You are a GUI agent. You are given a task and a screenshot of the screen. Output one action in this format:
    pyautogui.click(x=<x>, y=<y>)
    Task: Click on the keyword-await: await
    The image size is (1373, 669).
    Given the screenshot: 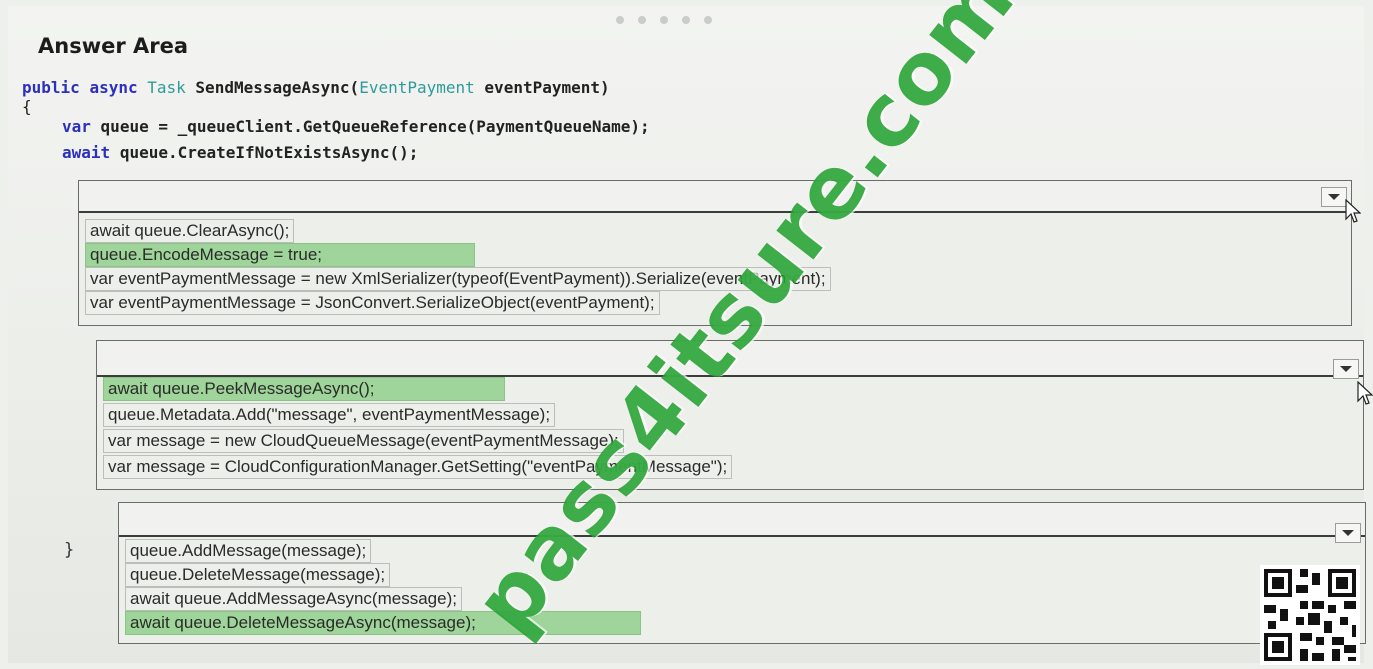 What is the action you would take?
    pyautogui.click(x=86, y=152)
    